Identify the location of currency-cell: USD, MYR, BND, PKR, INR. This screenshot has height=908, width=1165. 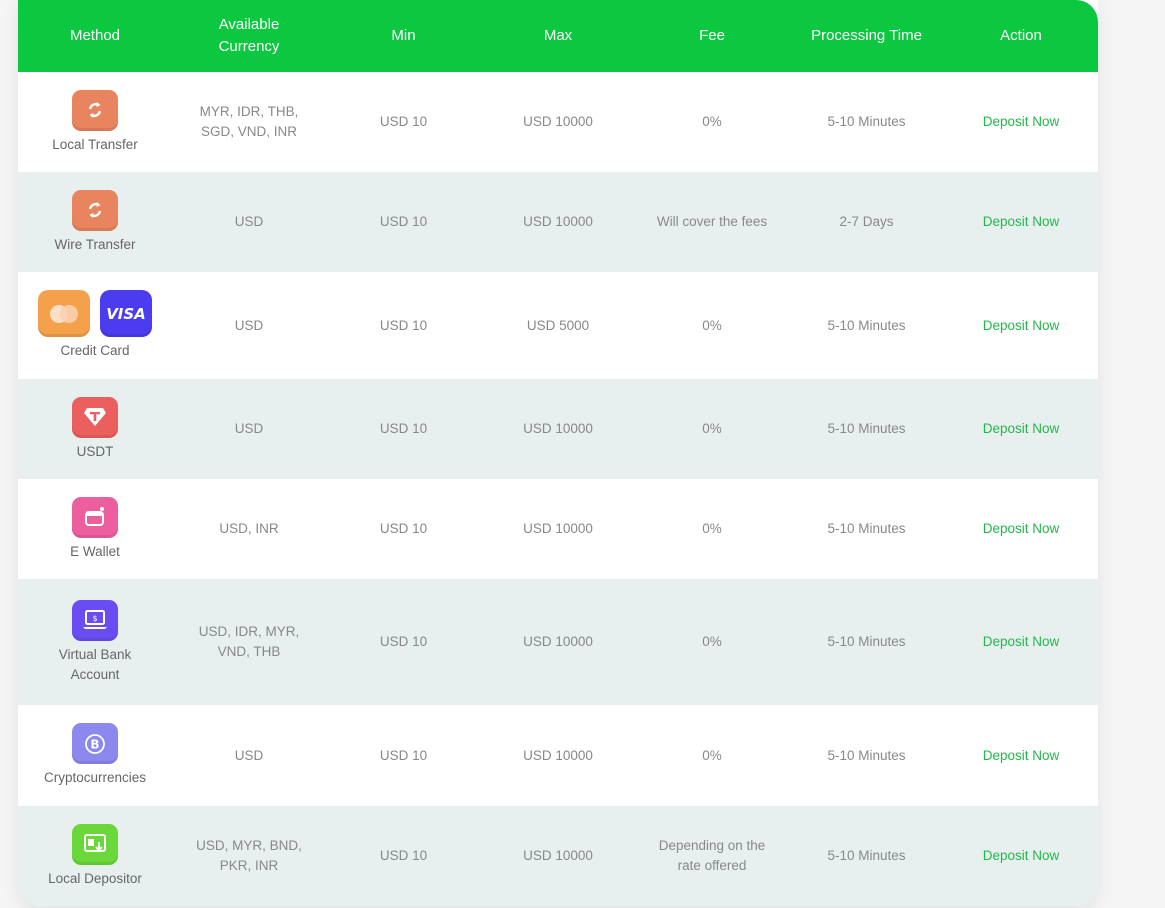
(249, 855).